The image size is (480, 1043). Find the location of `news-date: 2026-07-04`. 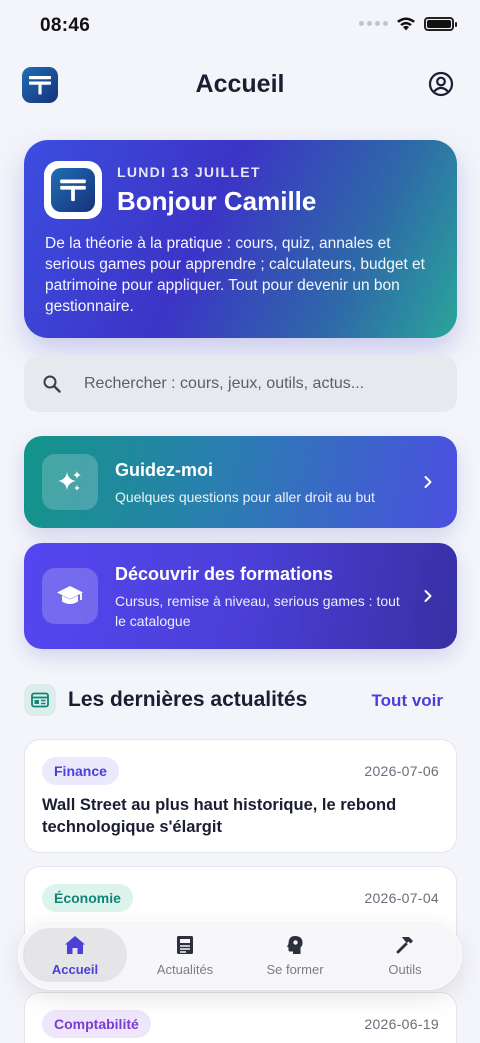

news-date: 2026-07-04 is located at coordinates (401, 898).